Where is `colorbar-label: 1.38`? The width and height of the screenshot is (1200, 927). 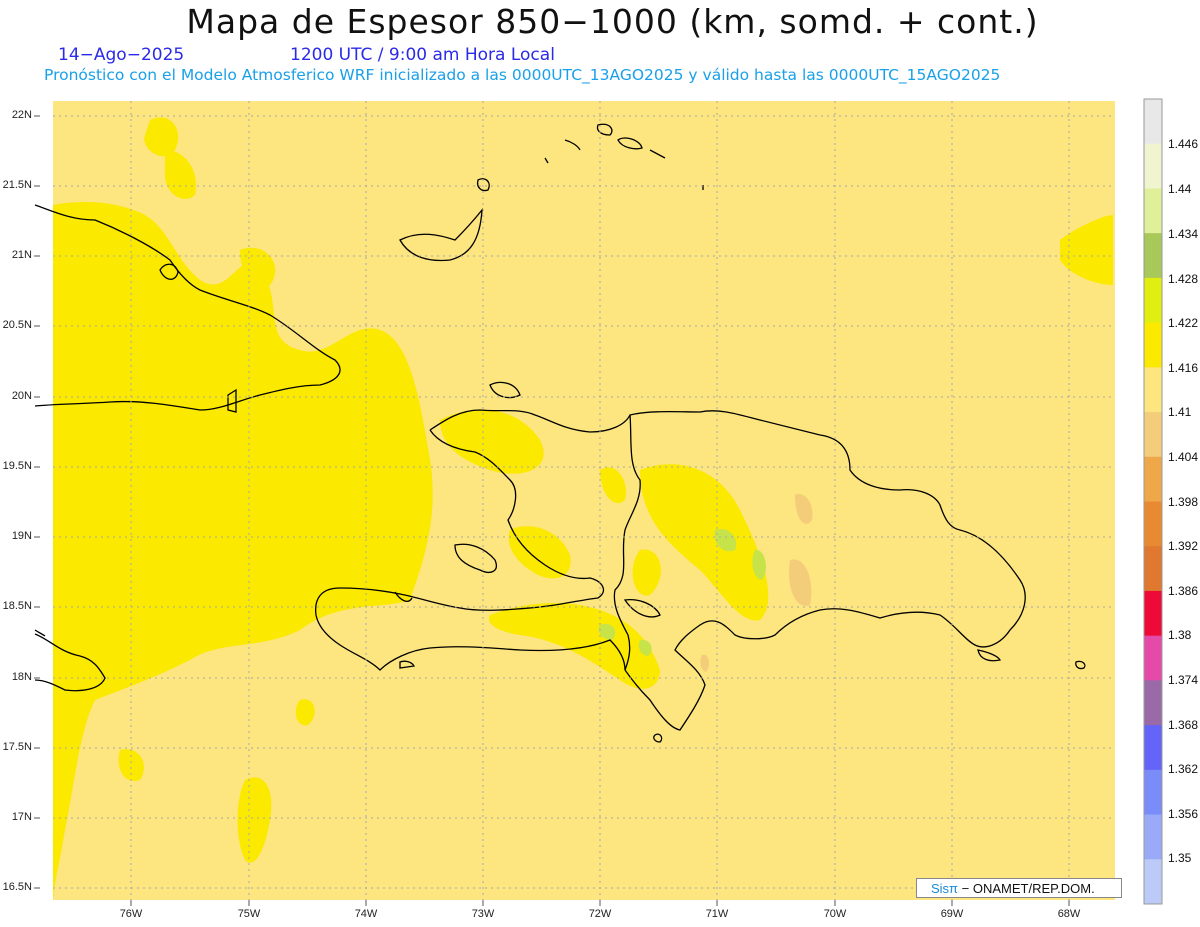
colorbar-label: 1.38 is located at coordinates (1180, 635).